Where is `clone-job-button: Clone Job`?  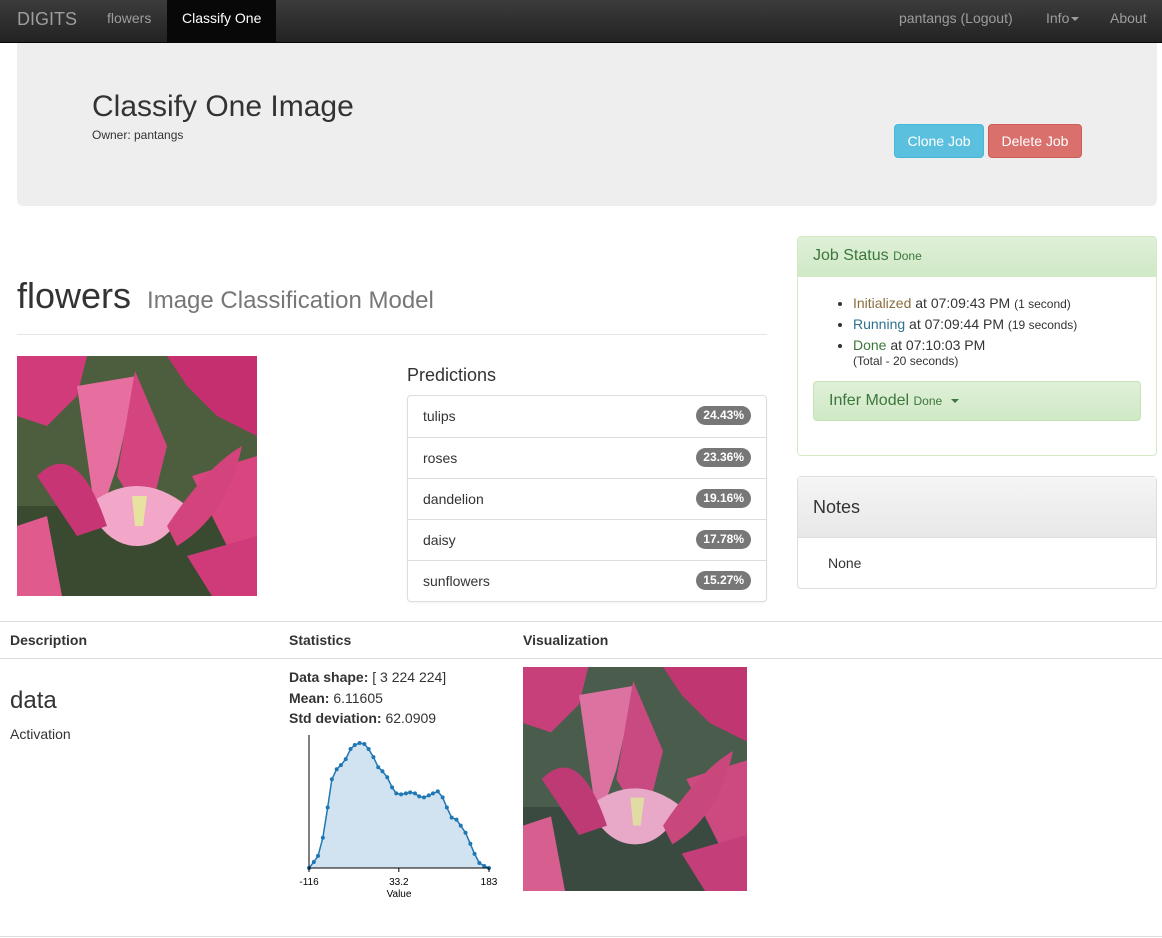
clone-job-button: Clone Job is located at coordinates (939, 141).